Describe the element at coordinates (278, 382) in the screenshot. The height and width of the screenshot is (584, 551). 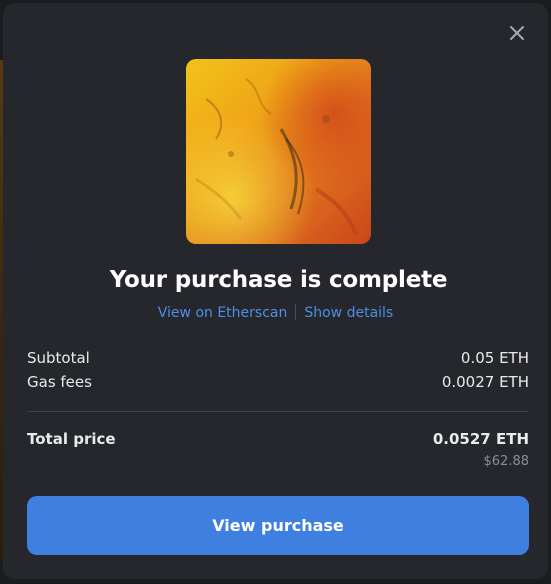
I see `gas-fees-row: Gas fees 0.0027 ETH` at that location.